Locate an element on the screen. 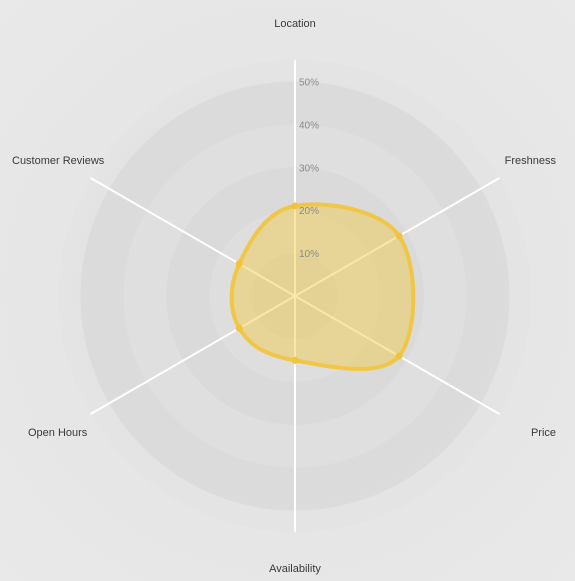 Image resolution: width=575 pixels, height=581 pixels. data-point-customer-reviews is located at coordinates (239, 264).